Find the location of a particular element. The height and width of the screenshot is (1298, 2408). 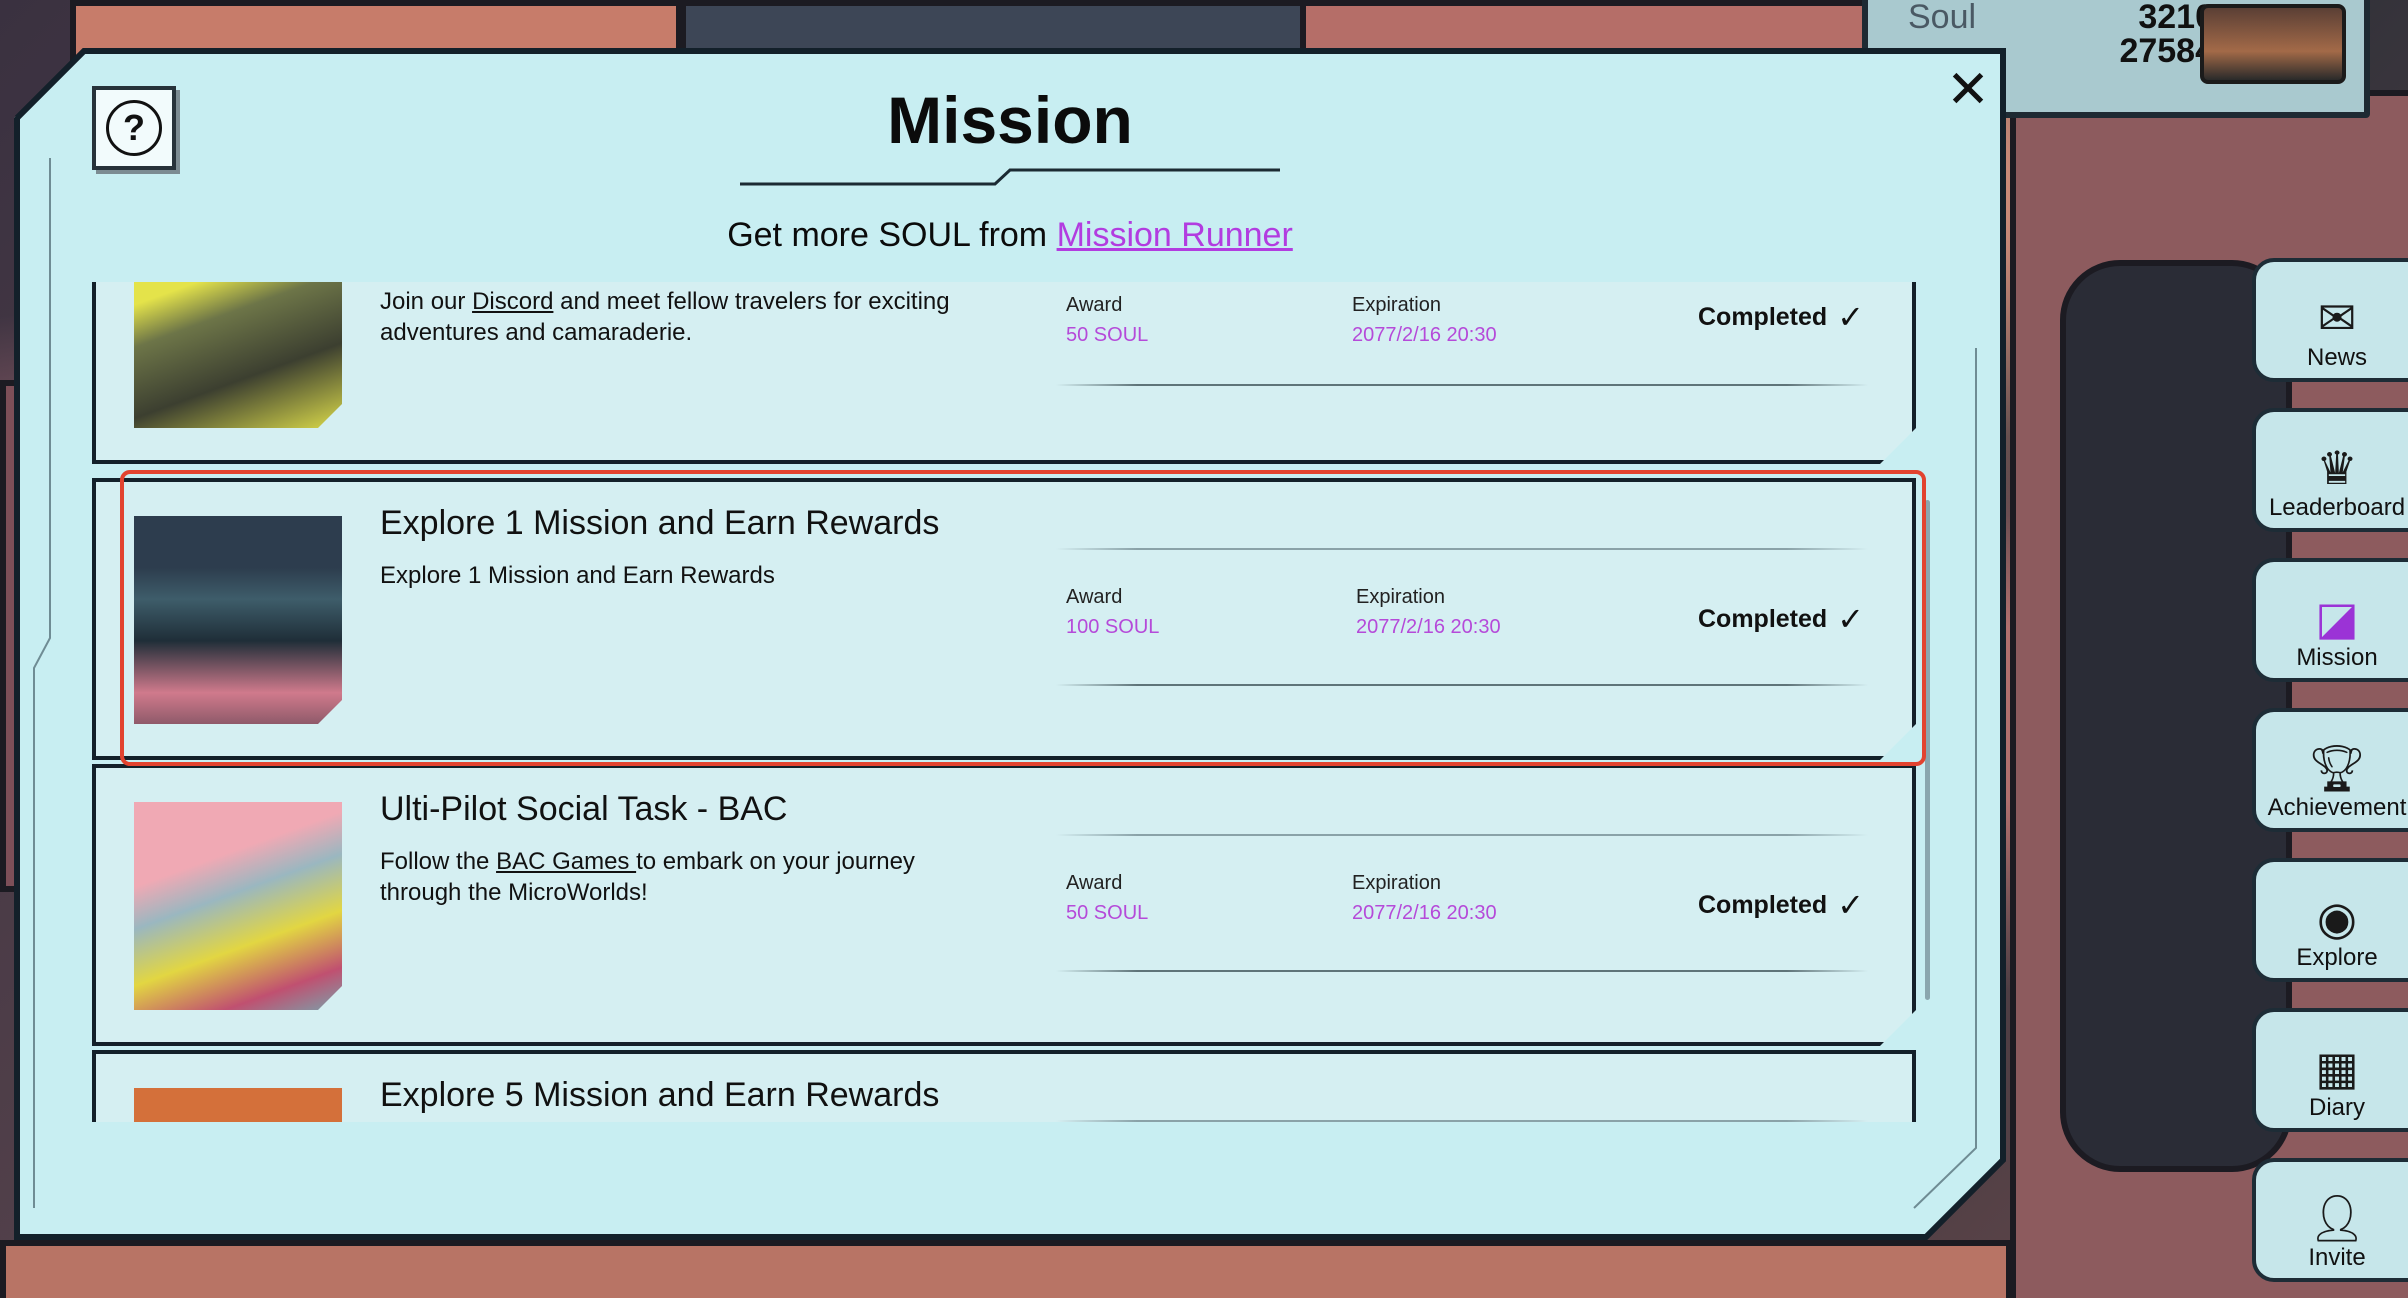

trophy-icon: 🏆︎ is located at coordinates (2337, 768).